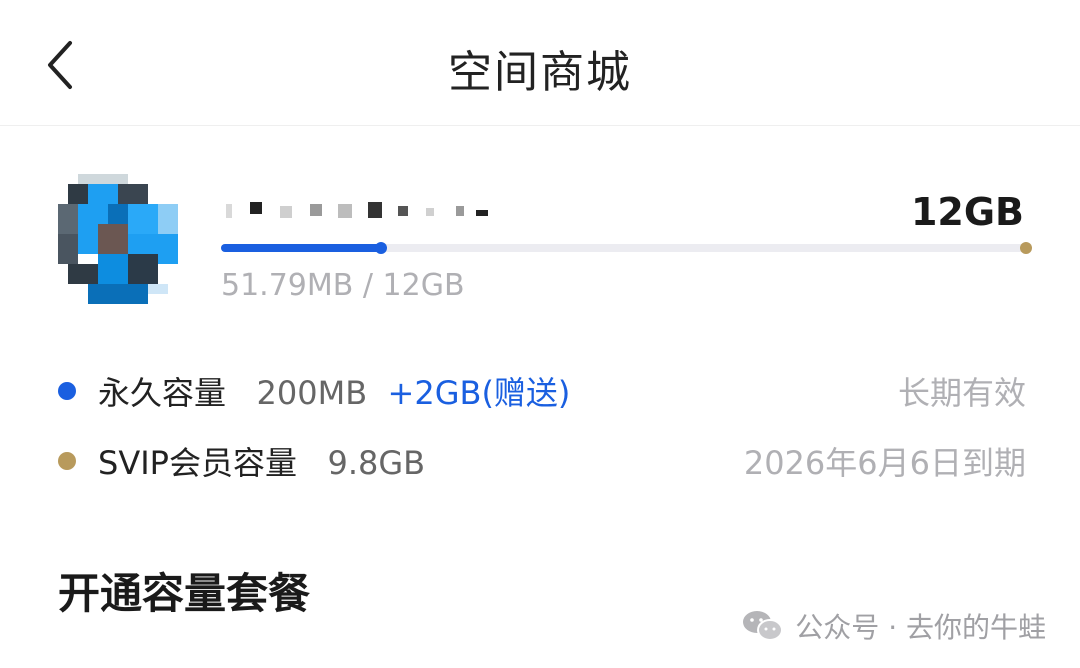 This screenshot has height=668, width=1080. I want to click on svip-dot, so click(67, 461).